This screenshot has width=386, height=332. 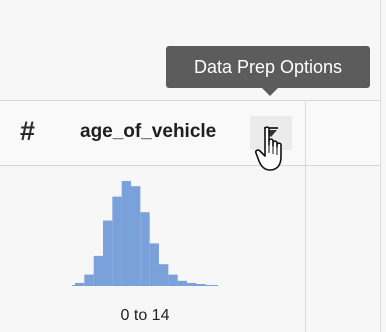 I want to click on column-divider, so click(x=305, y=216).